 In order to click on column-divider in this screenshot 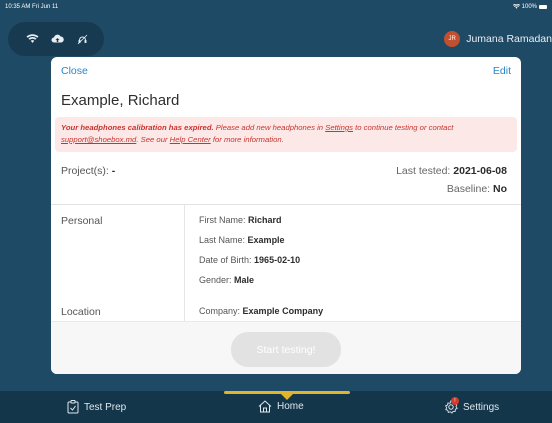, I will do `click(184, 263)`.